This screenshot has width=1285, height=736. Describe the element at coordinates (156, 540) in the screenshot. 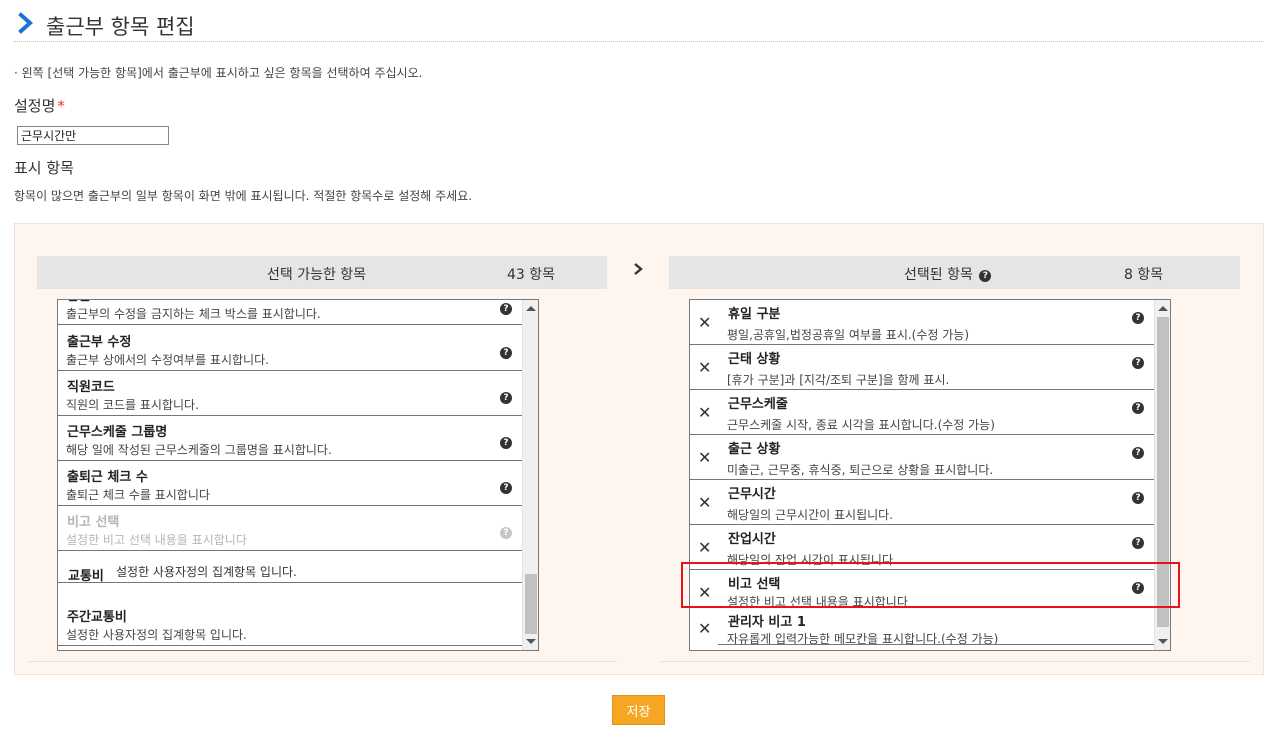

I see `item-desc: 설정한 비고 선택 내용을 표시합니다` at that location.